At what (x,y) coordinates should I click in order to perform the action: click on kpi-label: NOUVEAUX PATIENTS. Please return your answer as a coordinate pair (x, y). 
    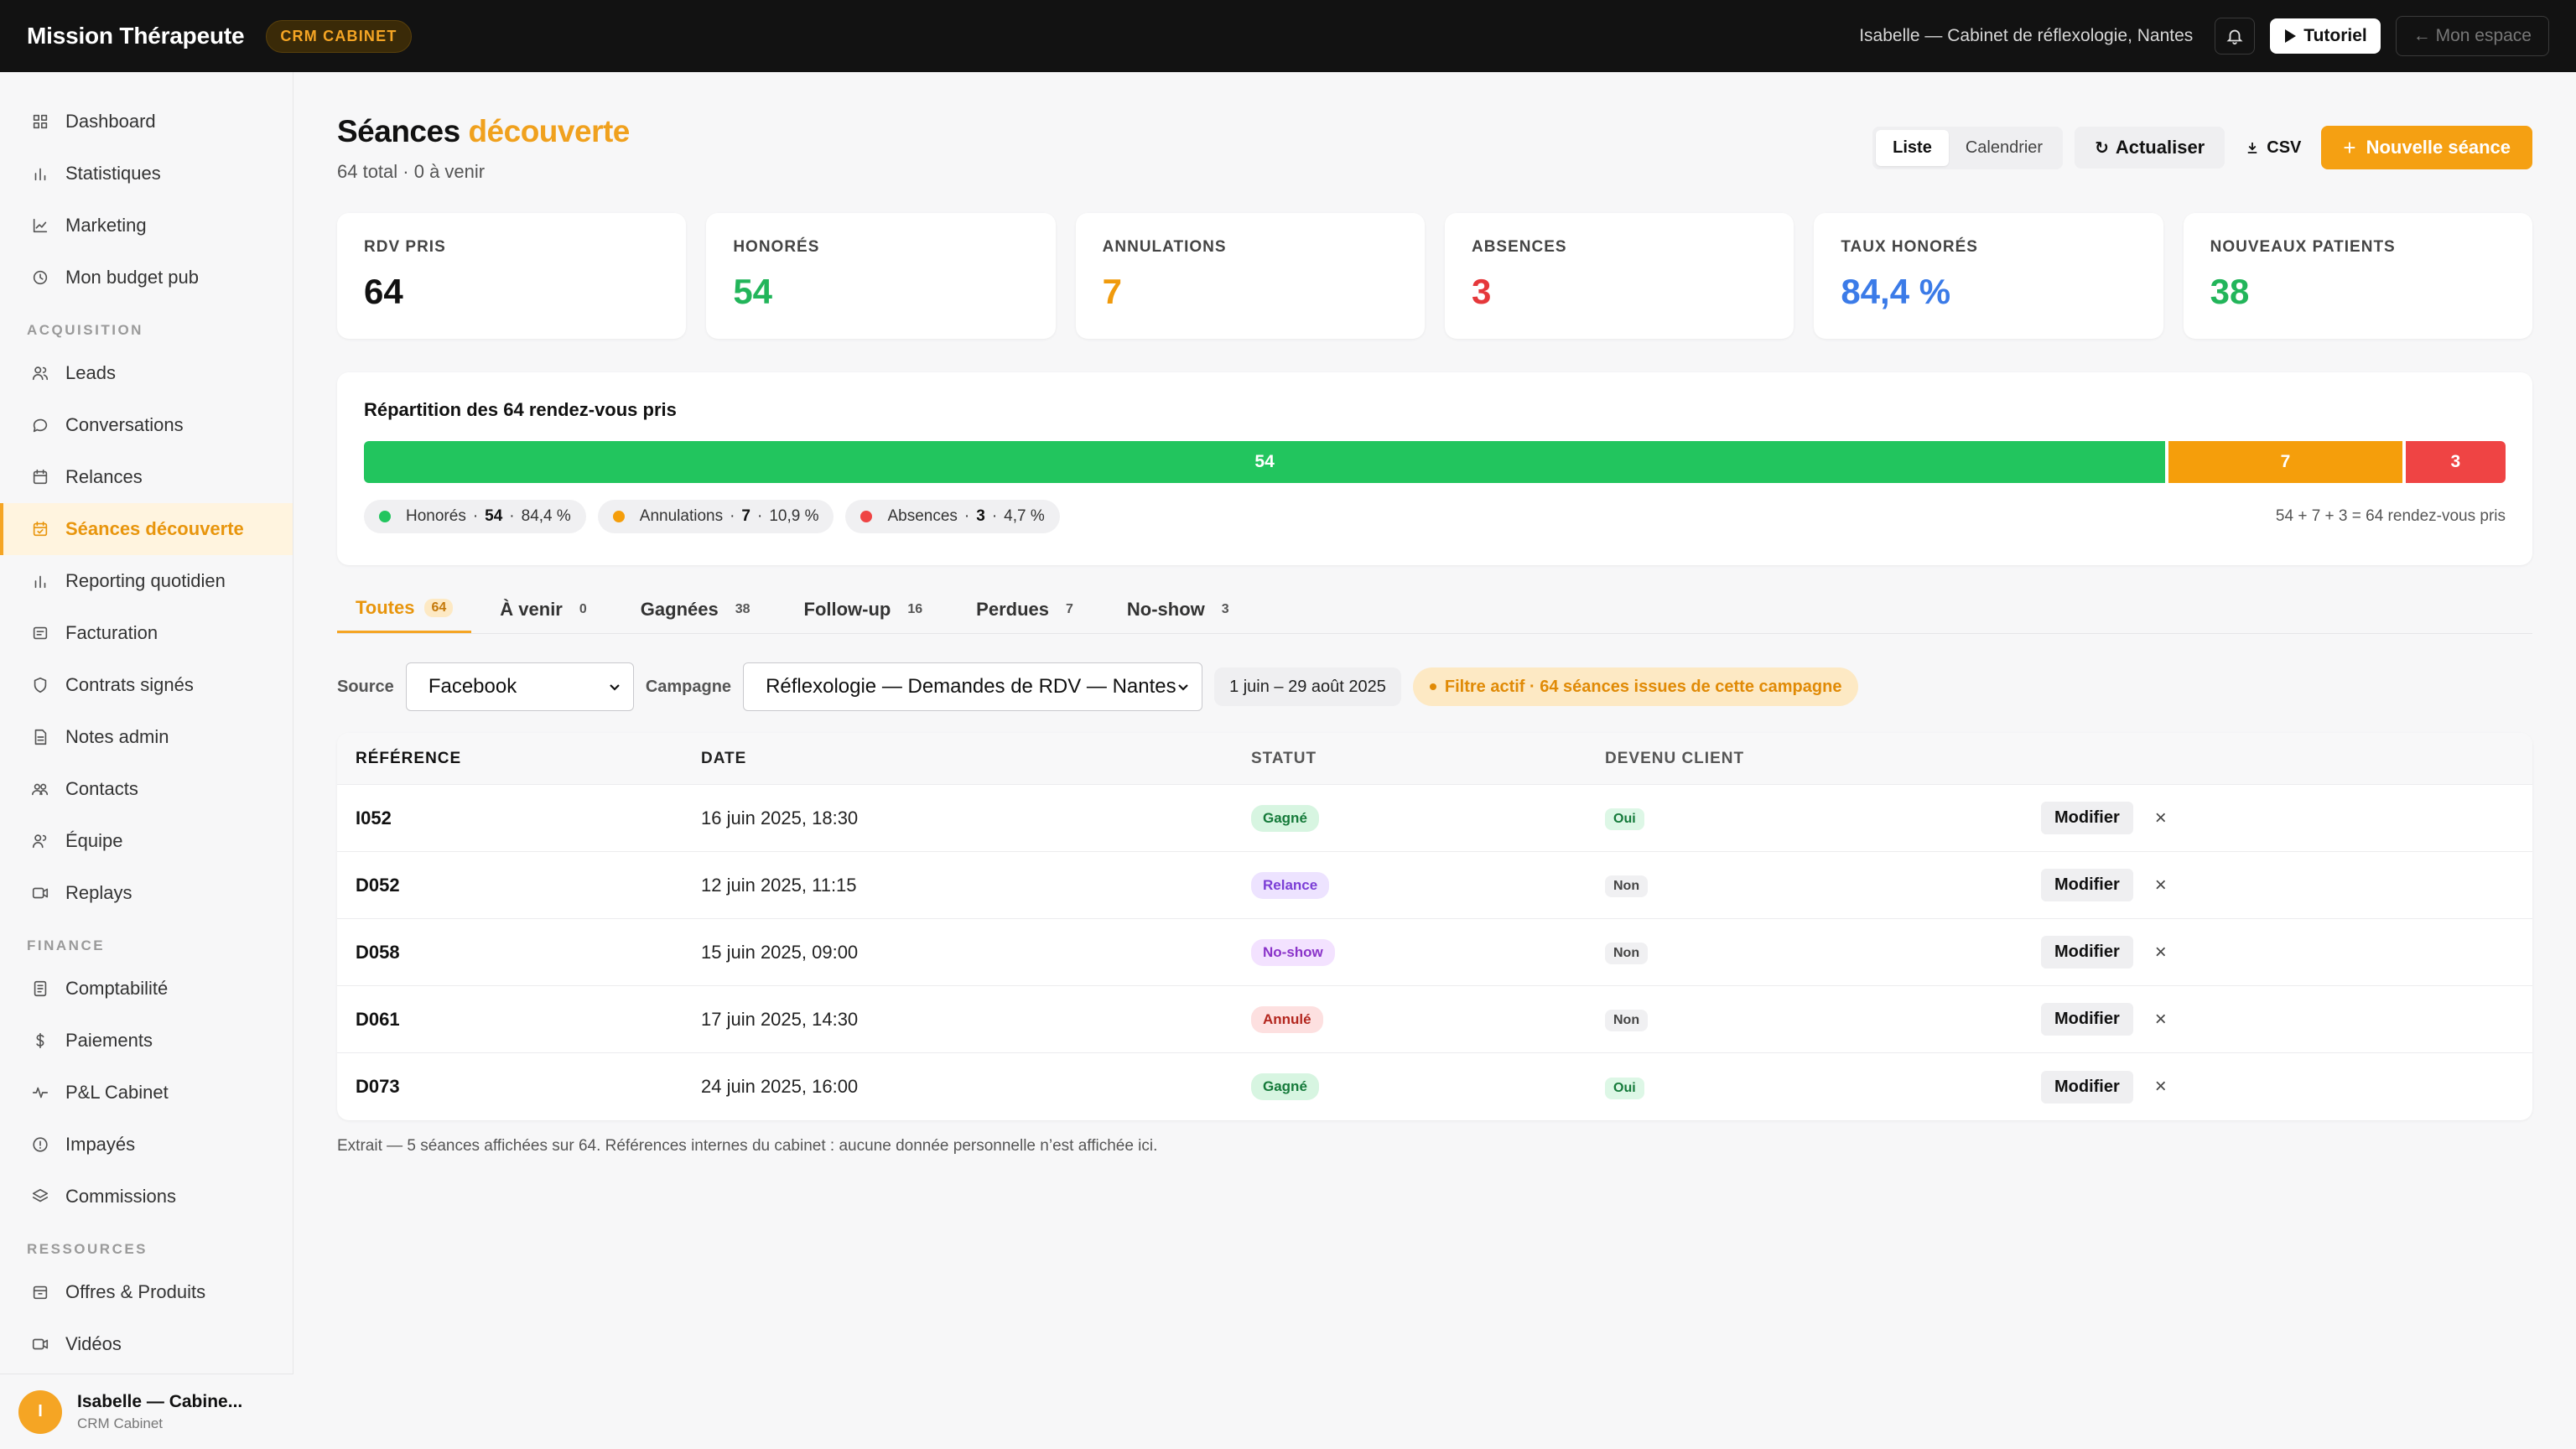
    Looking at the image, I should click on (2303, 247).